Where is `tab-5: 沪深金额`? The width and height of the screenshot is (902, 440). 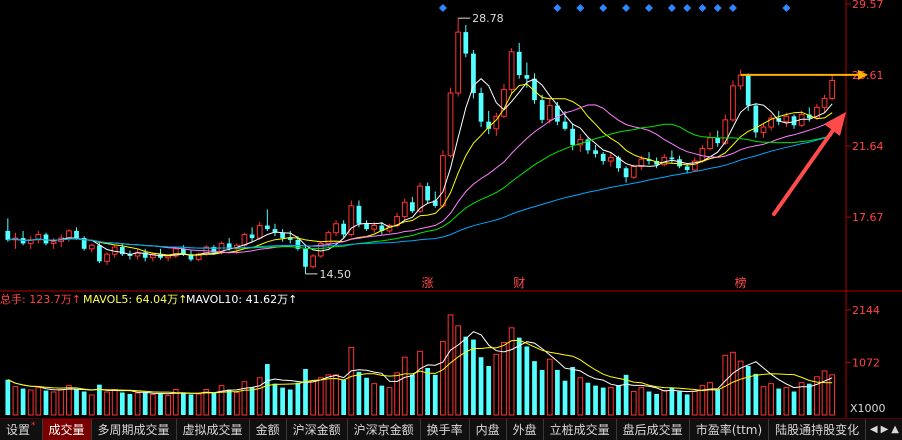
tab-5: 沪深金额 is located at coordinates (317, 429).